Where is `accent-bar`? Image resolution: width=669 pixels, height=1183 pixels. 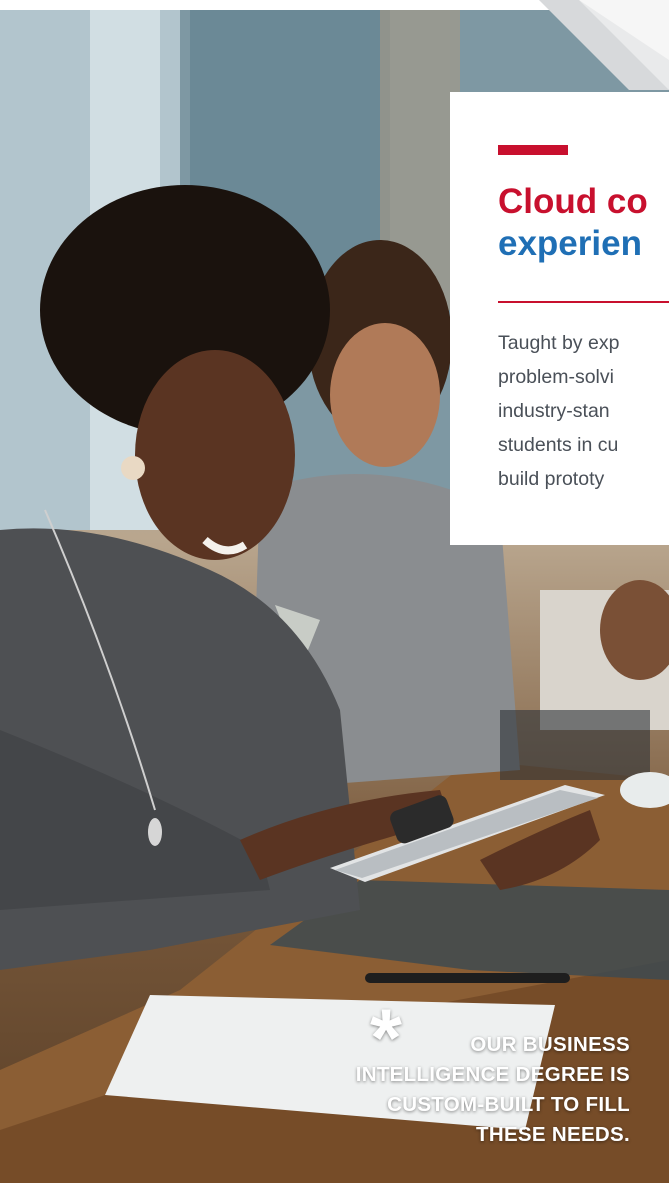
accent-bar is located at coordinates (533, 150).